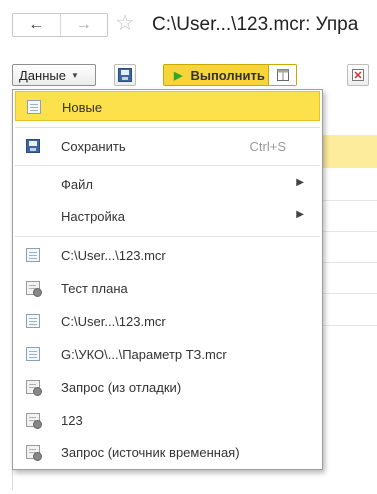  What do you see at coordinates (167, 288) in the screenshot?
I see `menu-item-recent-2: Тест плана` at bounding box center [167, 288].